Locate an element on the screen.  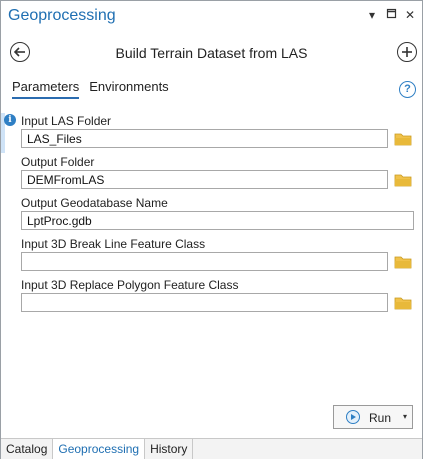
bottom-tab-geoprocessing: Geoprocessing is located at coordinates (99, 449).